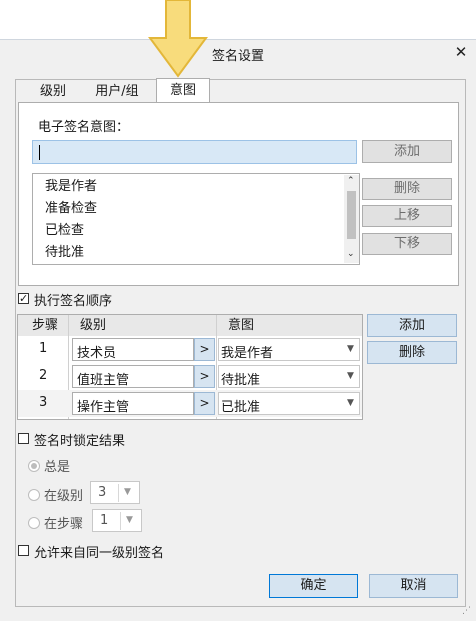 The height and width of the screenshot is (621, 476). What do you see at coordinates (73, 301) in the screenshot?
I see `enforce-order-label: 执行签名顺序` at bounding box center [73, 301].